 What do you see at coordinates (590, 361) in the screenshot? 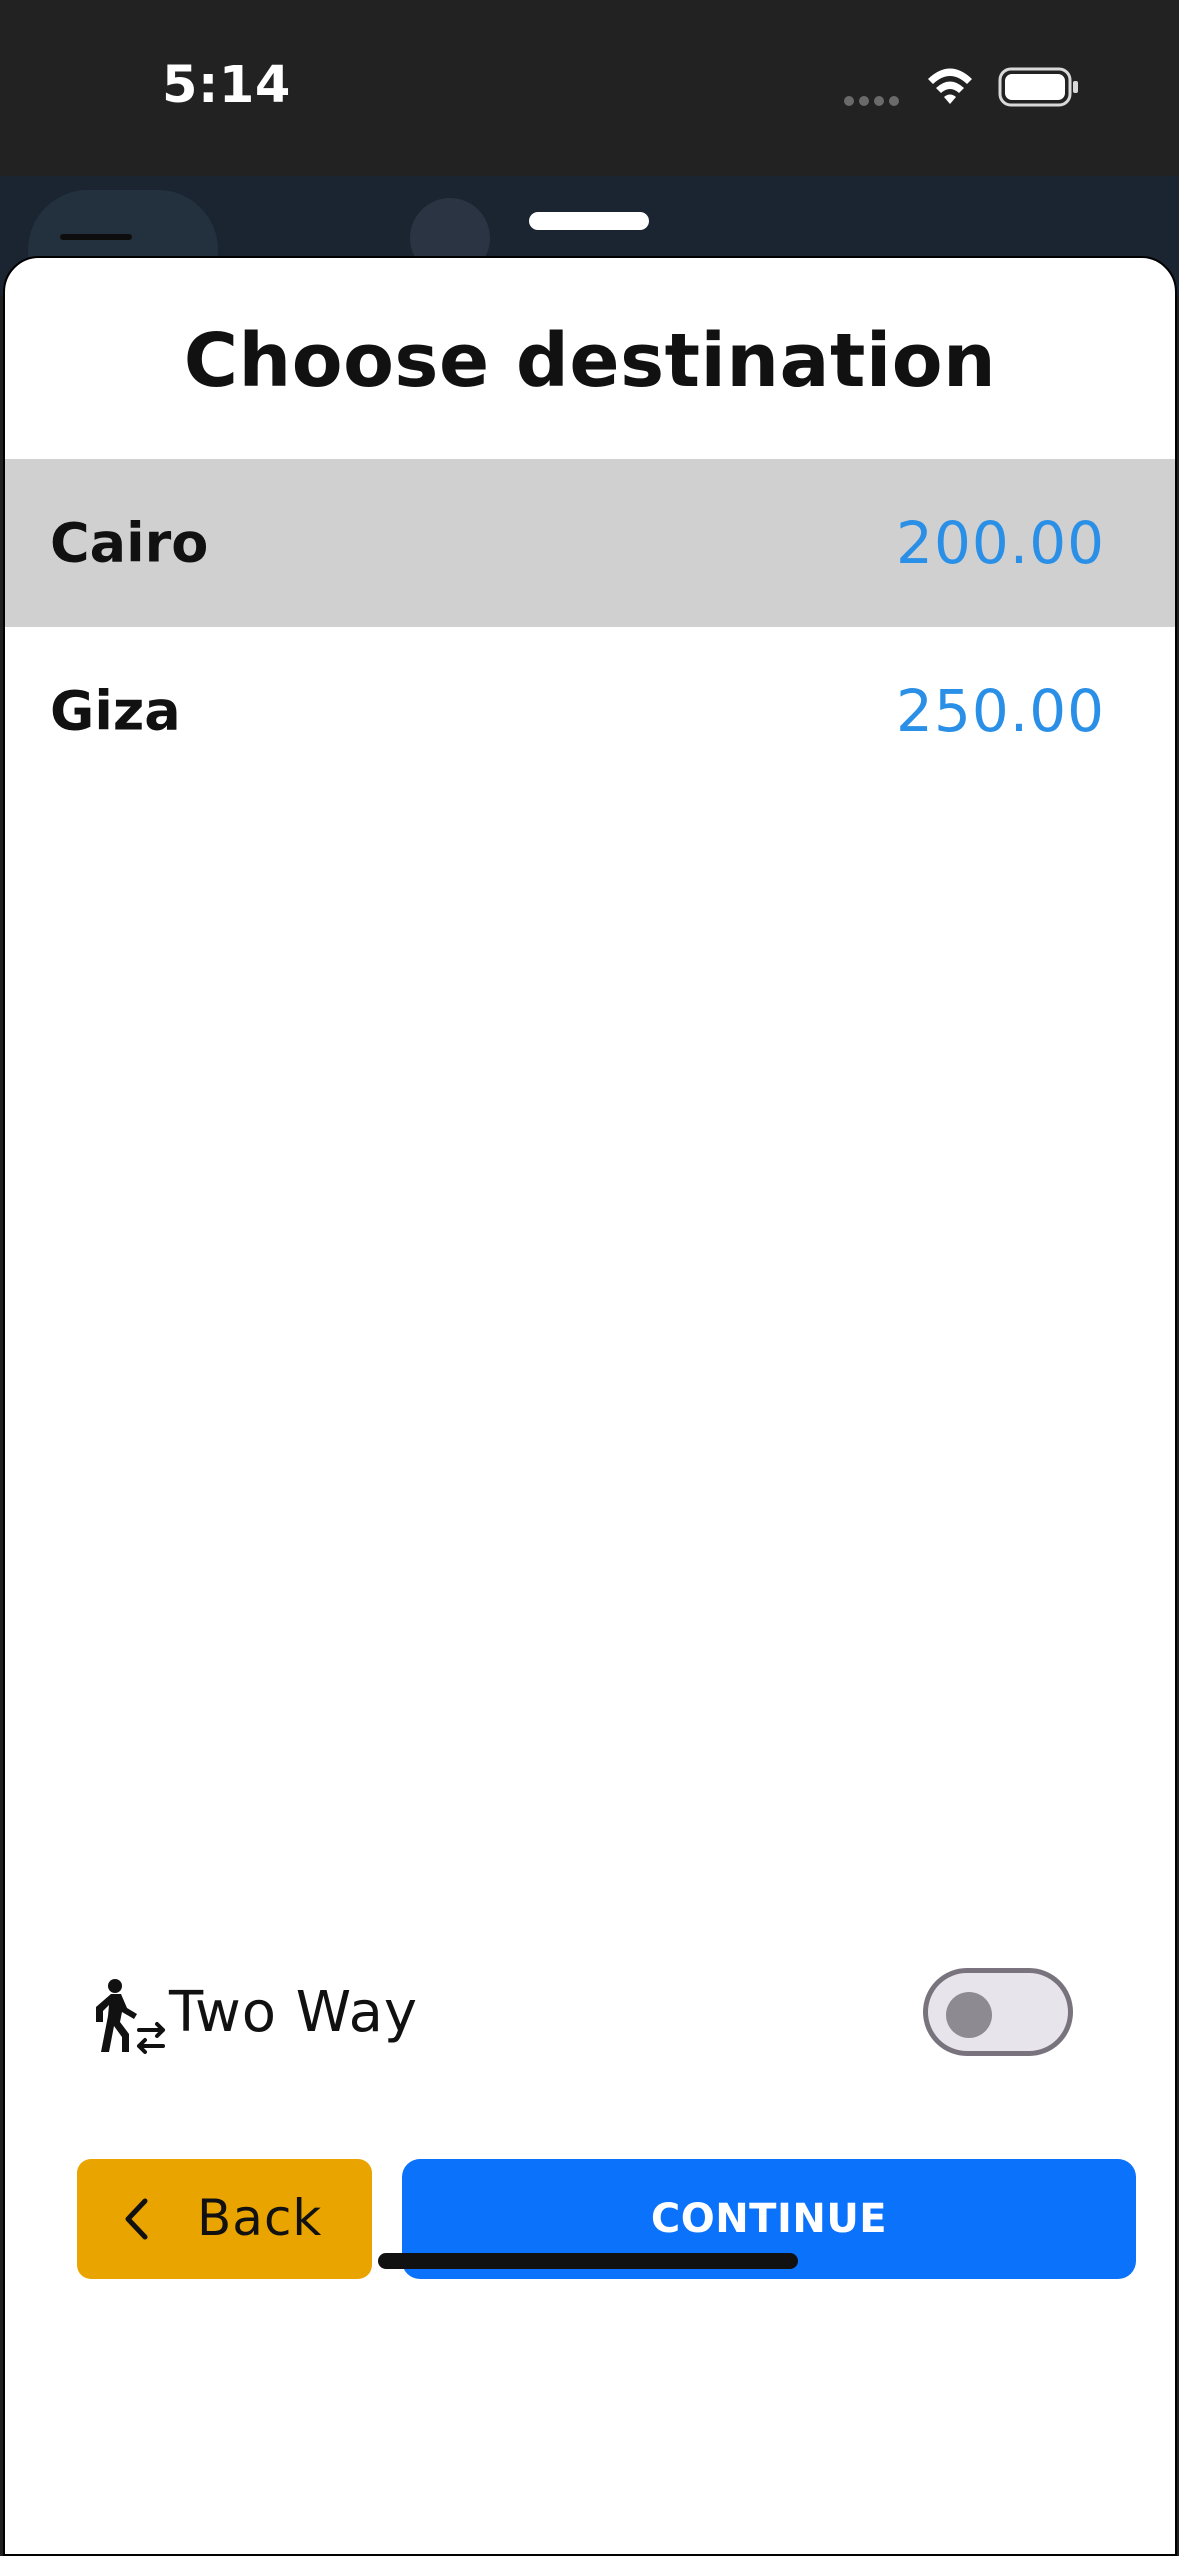
I see `sheet-title: Choose destination` at bounding box center [590, 361].